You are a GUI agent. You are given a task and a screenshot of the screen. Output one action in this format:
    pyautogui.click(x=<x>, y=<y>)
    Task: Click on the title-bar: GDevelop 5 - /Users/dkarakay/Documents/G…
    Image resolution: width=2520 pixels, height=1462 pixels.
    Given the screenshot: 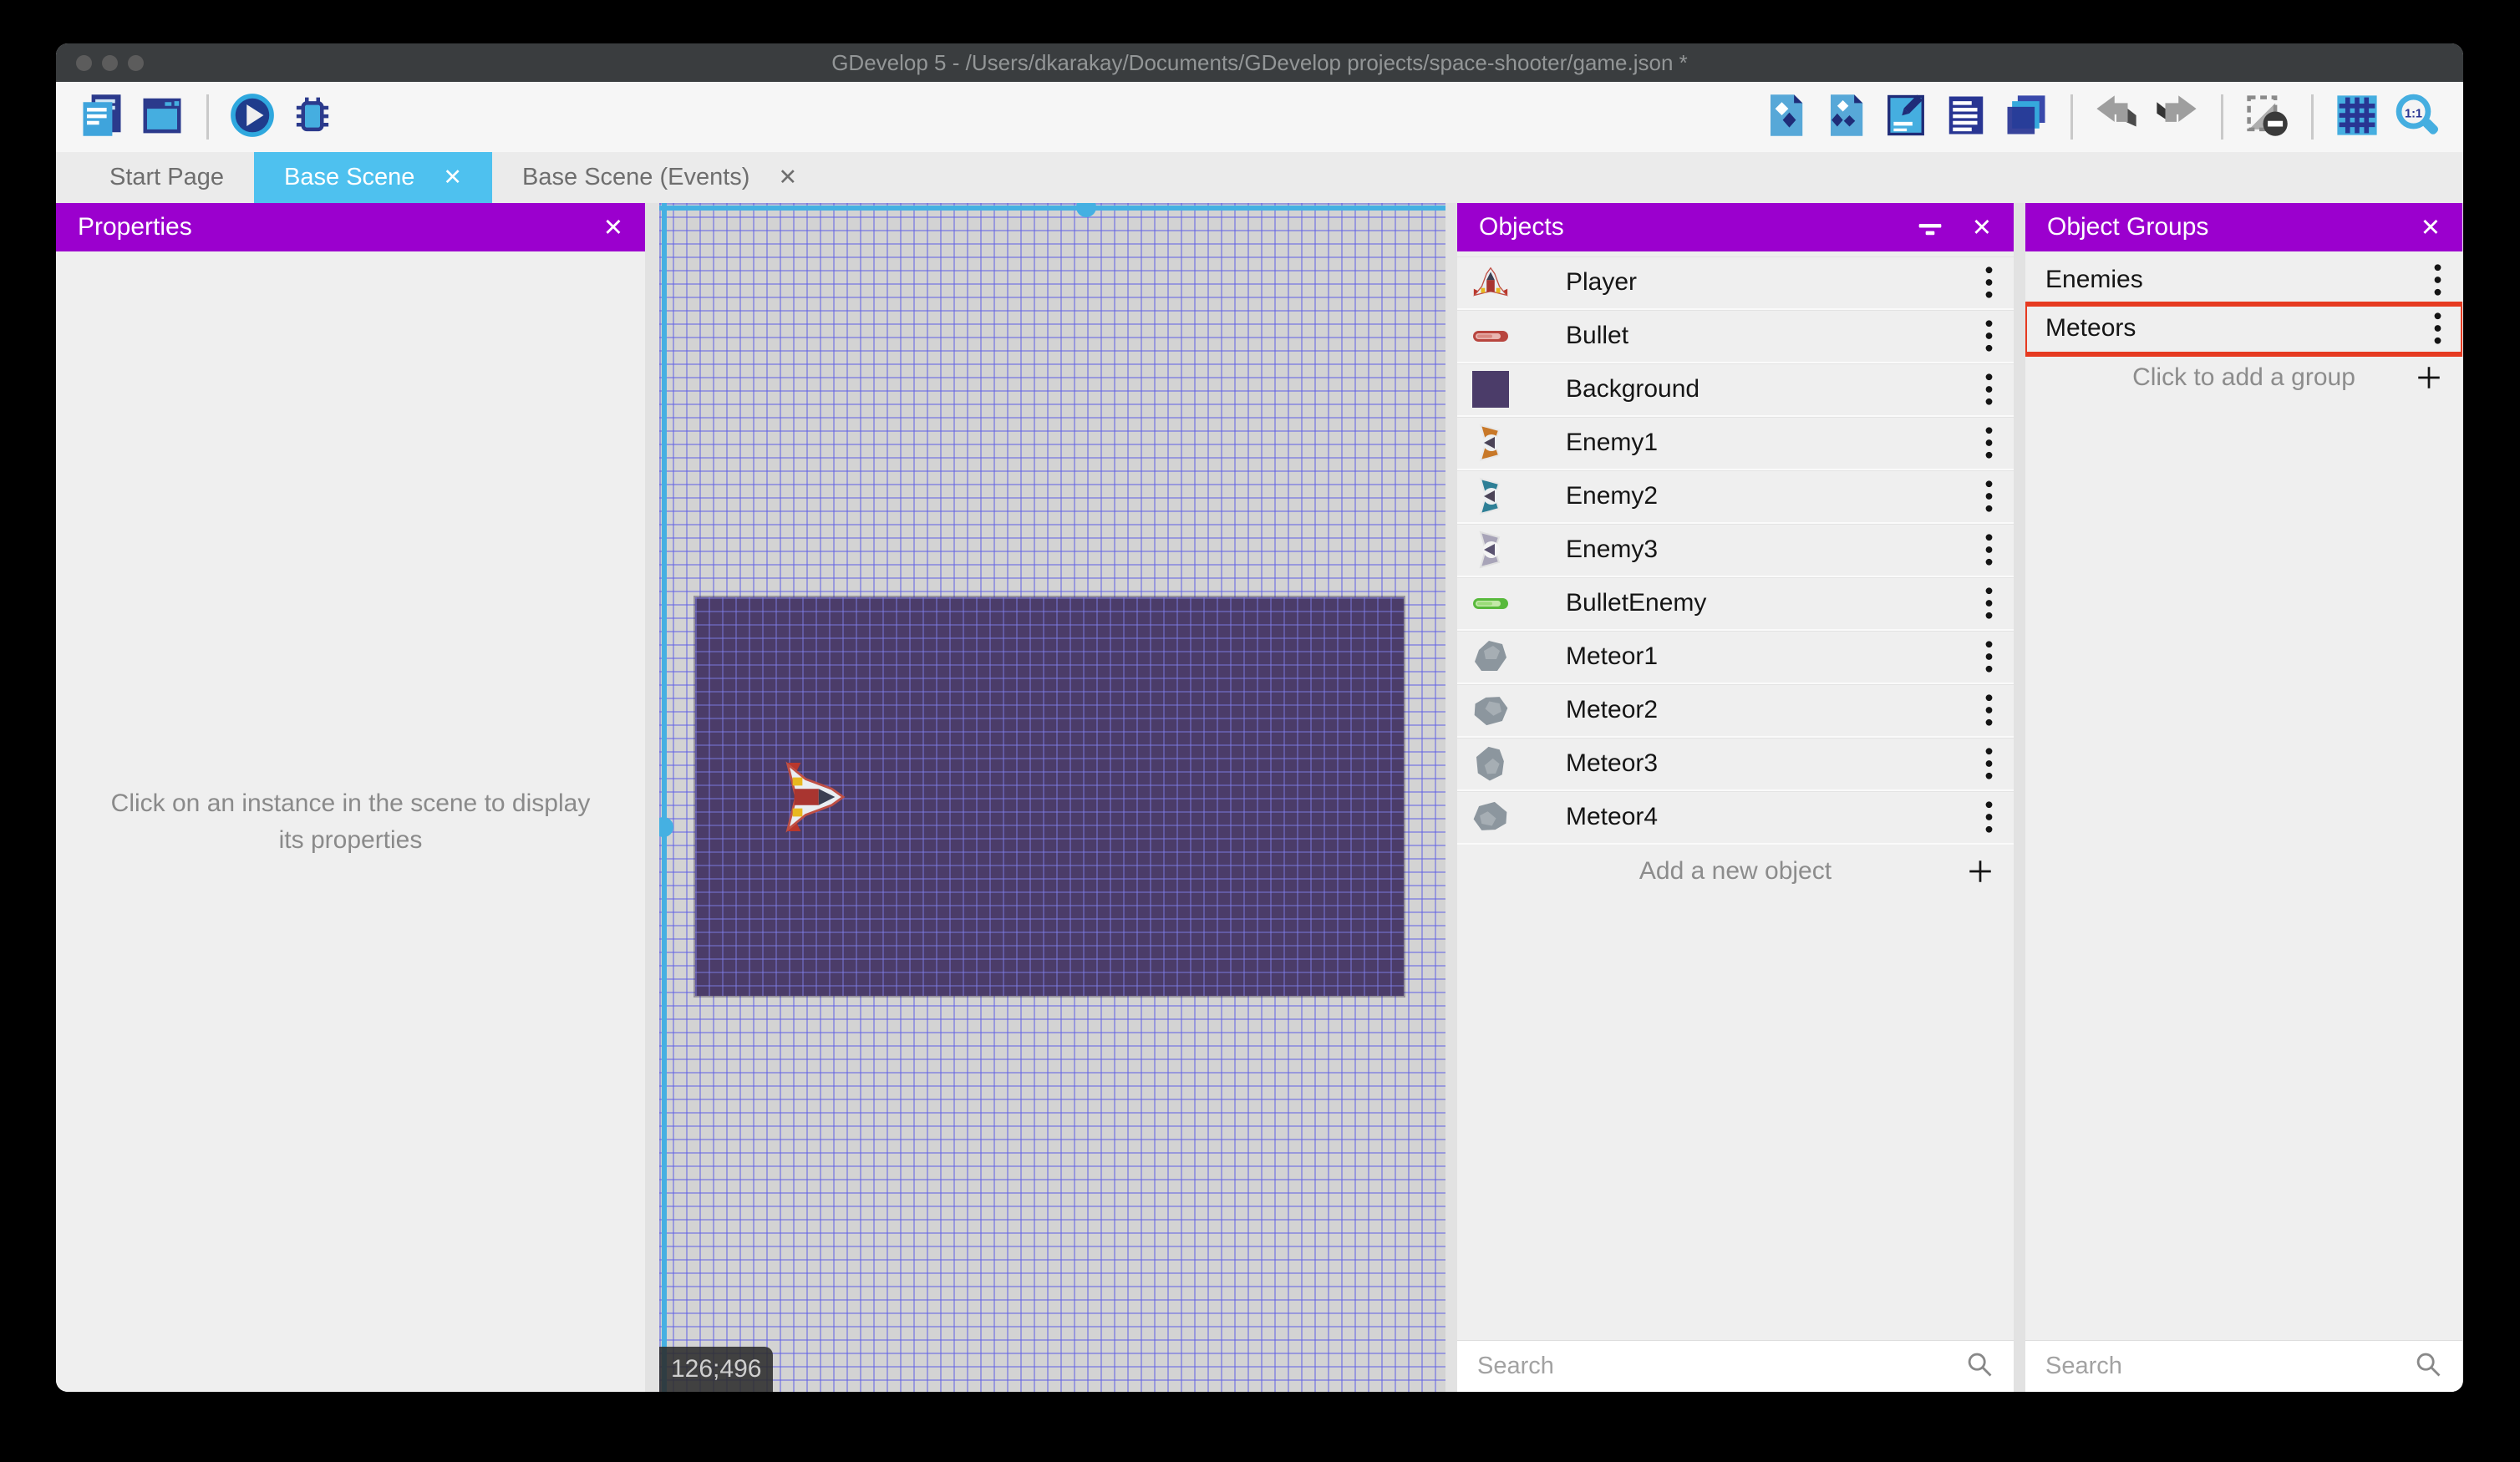 What is the action you would take?
    pyautogui.click(x=1259, y=63)
    